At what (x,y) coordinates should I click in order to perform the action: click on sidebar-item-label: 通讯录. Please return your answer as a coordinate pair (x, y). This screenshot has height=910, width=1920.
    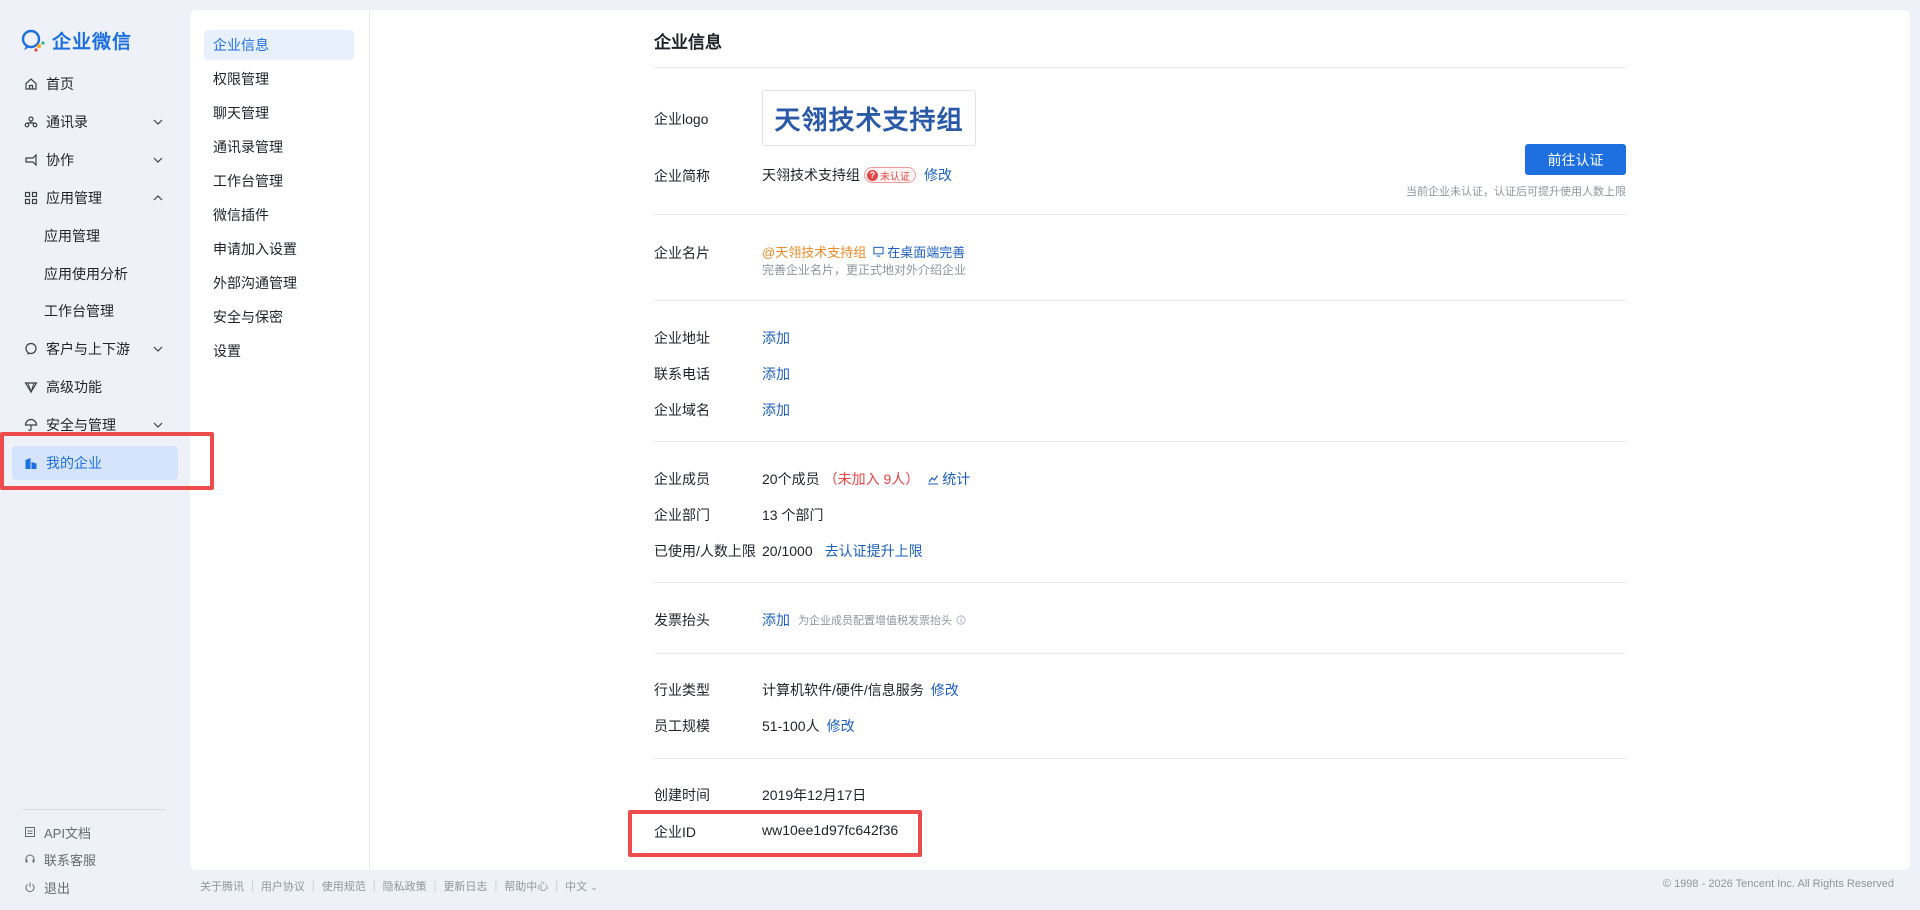
    Looking at the image, I should click on (67, 122).